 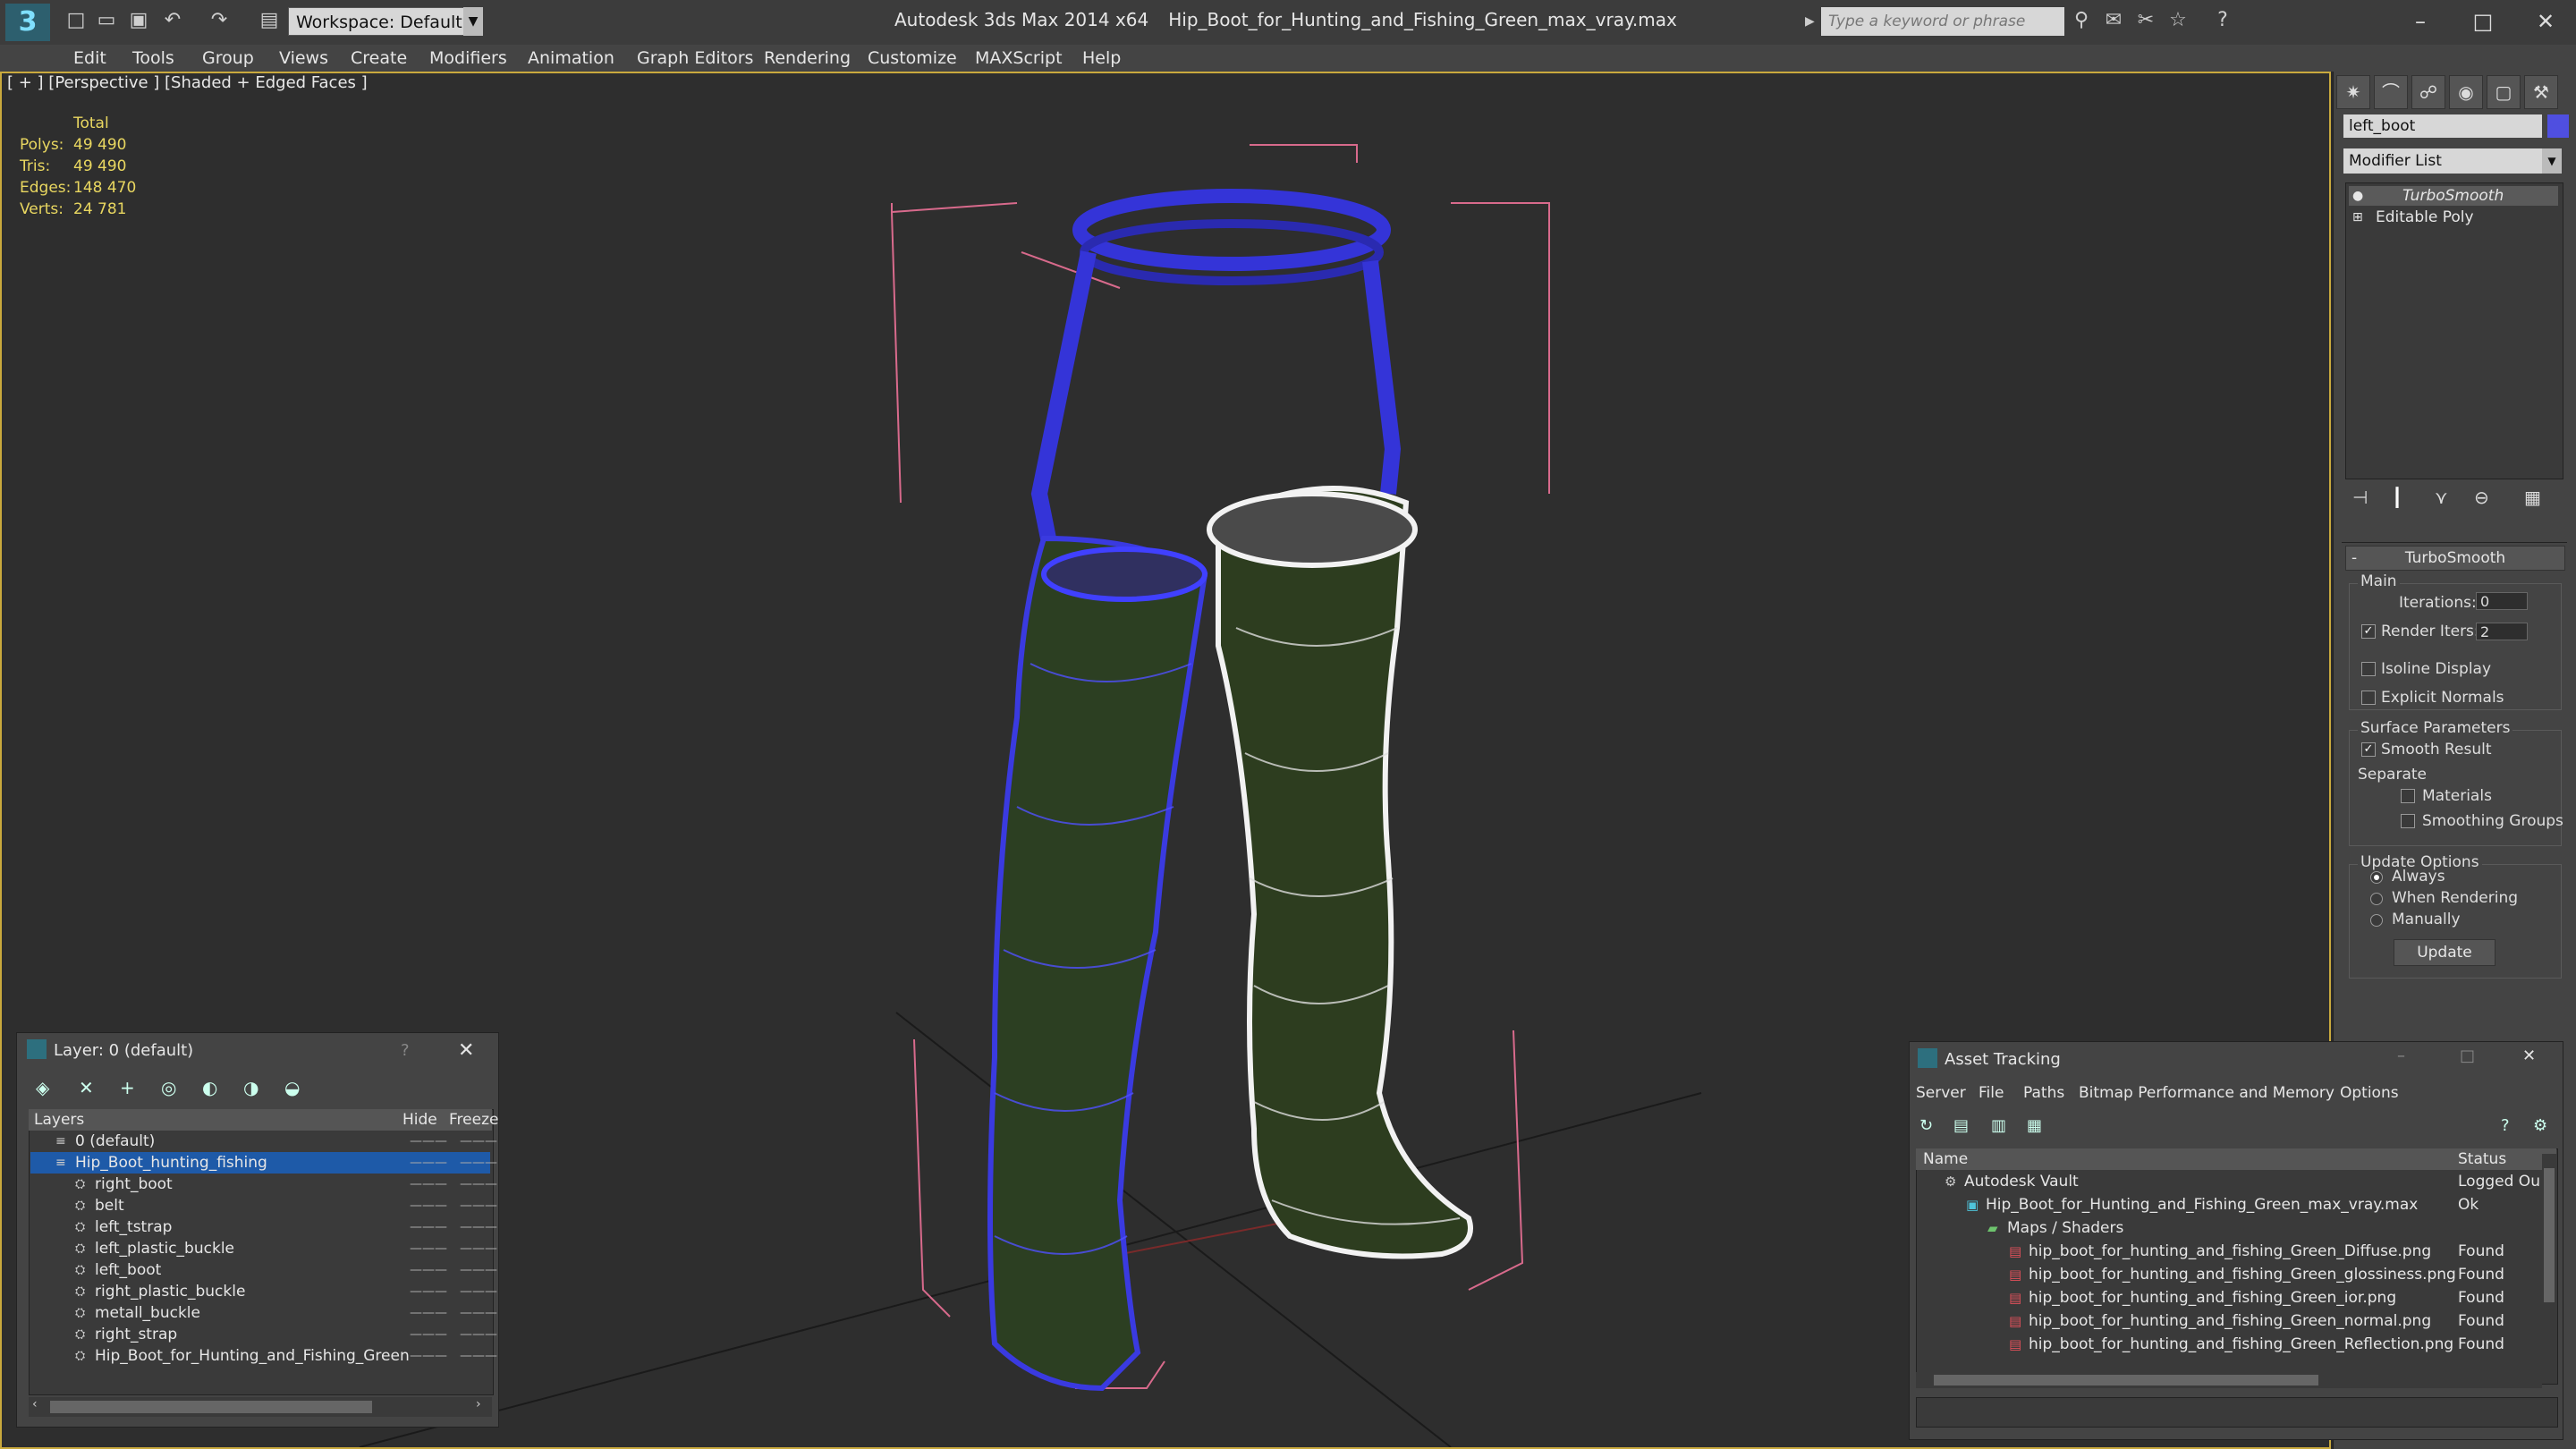 I want to click on asset-vscrollbar, so click(x=2549, y=1261).